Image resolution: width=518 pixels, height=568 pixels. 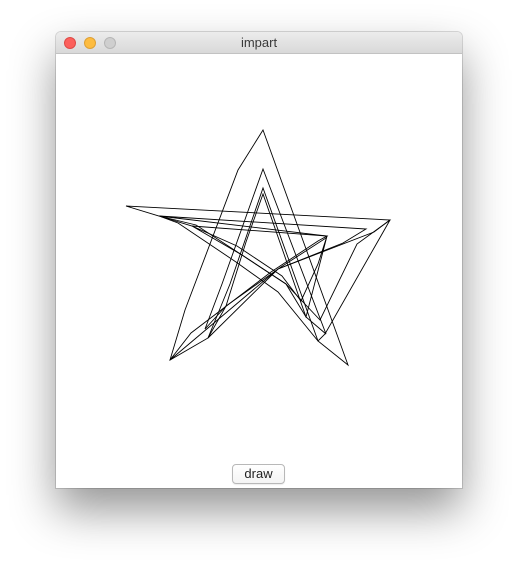 What do you see at coordinates (258, 474) in the screenshot?
I see `draw-button: draw` at bounding box center [258, 474].